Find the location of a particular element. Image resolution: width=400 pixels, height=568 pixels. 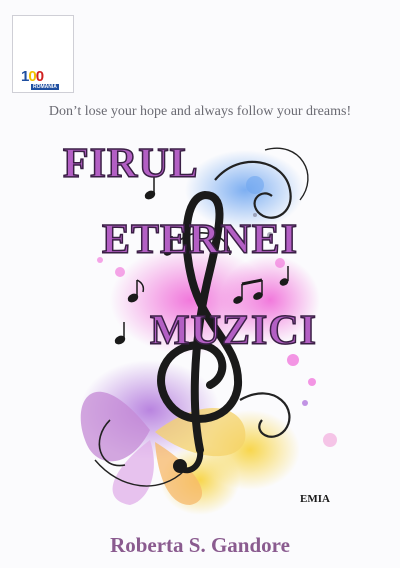

title-line-1: FIRUL is located at coordinates (130, 164).